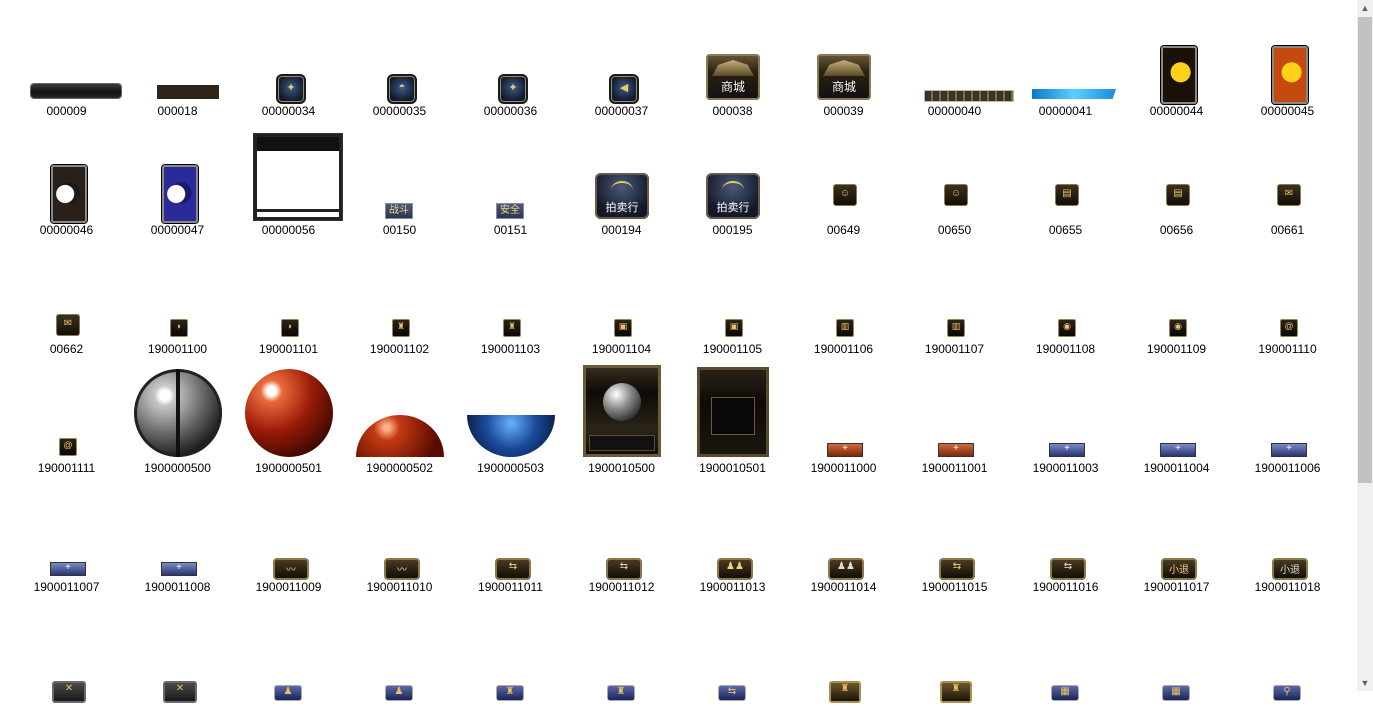 The height and width of the screenshot is (714, 1373). Describe the element at coordinates (1067, 195) in the screenshot. I see `thumbnail-image: ▤` at that location.